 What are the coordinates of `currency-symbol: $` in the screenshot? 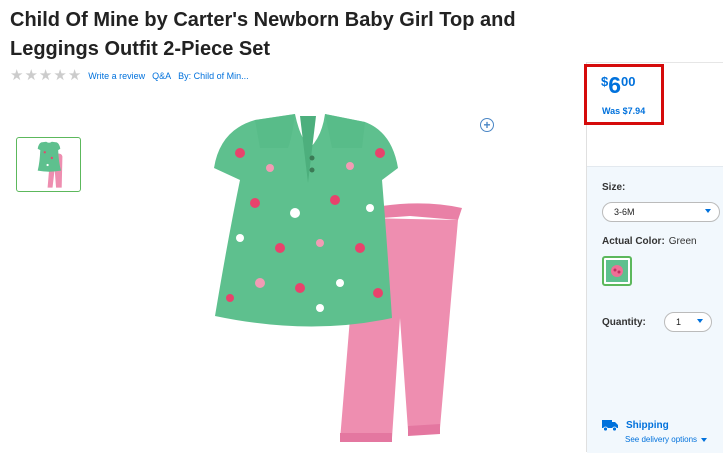 It's located at (605, 81).